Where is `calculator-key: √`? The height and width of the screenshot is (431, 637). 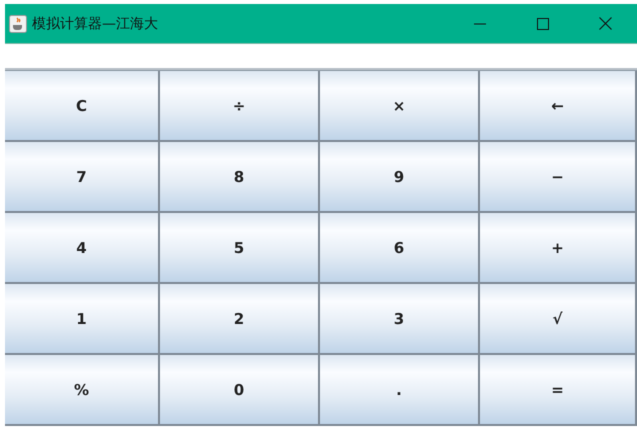 calculator-key: √ is located at coordinates (558, 319).